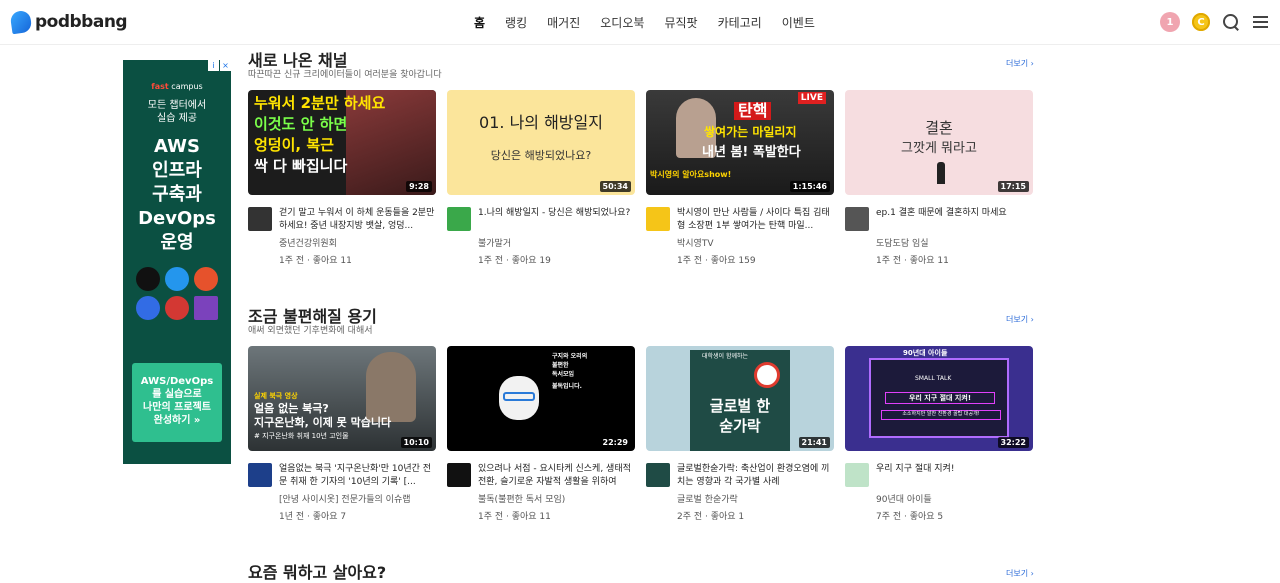 The width and height of the screenshot is (1280, 583). Describe the element at coordinates (315, 261) in the screenshot. I see `episode-stats: 1주 전 · 좋아요 11` at that location.